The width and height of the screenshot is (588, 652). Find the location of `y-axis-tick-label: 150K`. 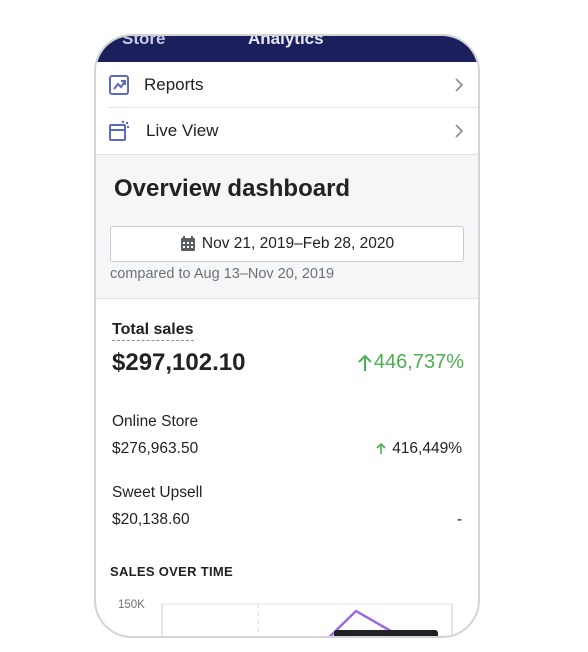

y-axis-tick-label: 150K is located at coordinates (131, 605).